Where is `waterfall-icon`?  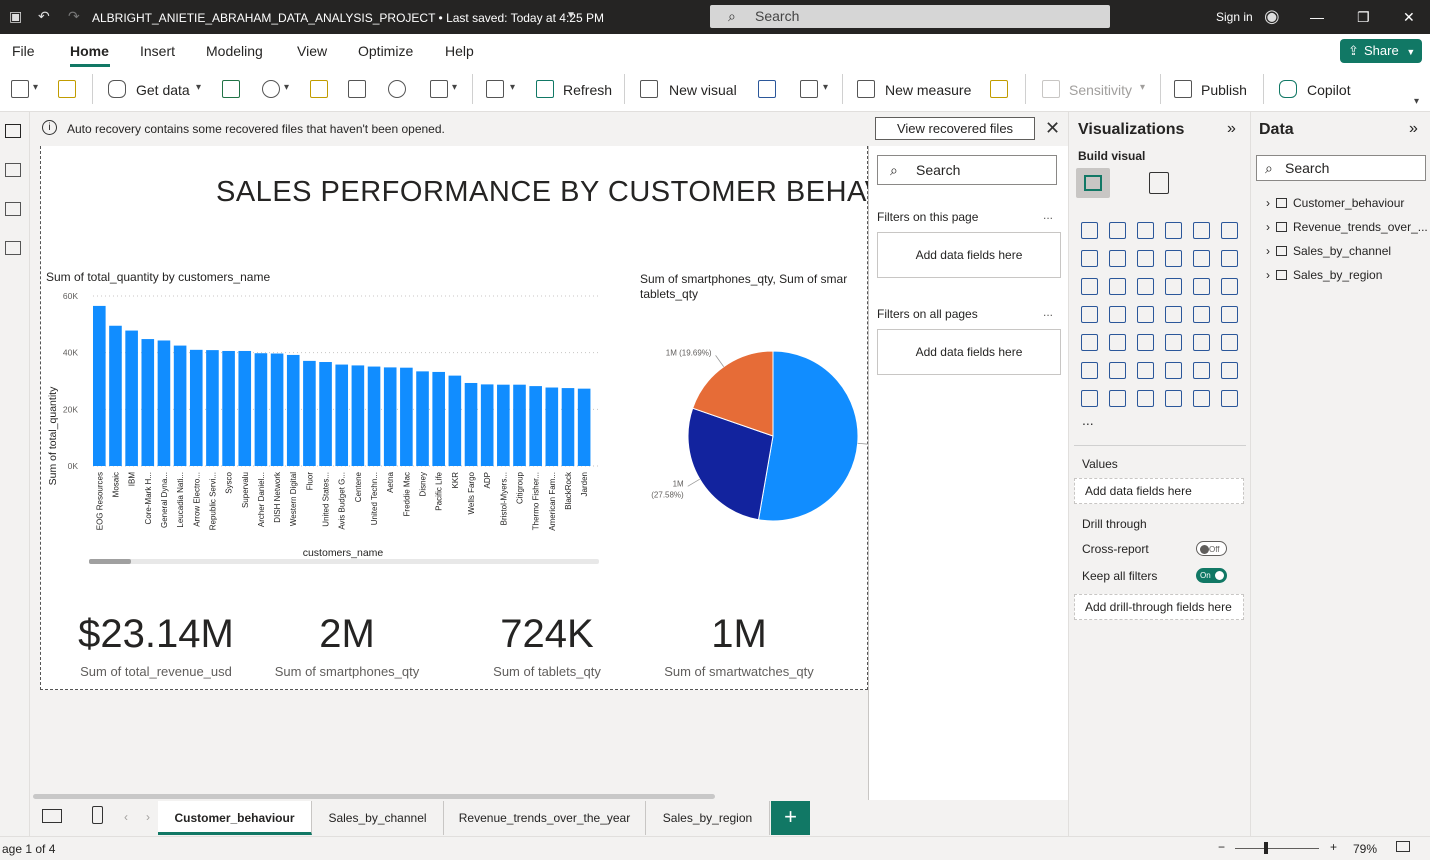 waterfall-icon is located at coordinates (1201, 258).